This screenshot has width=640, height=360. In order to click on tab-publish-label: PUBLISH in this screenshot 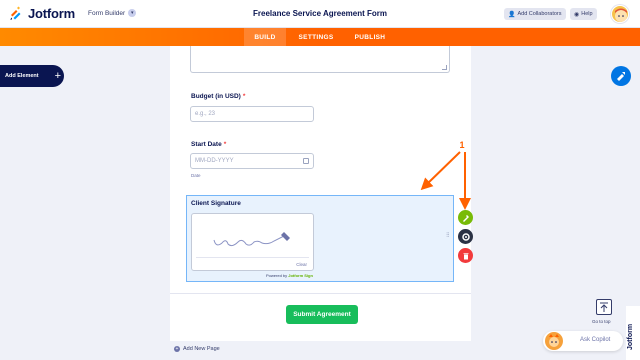, I will do `click(370, 37)`.